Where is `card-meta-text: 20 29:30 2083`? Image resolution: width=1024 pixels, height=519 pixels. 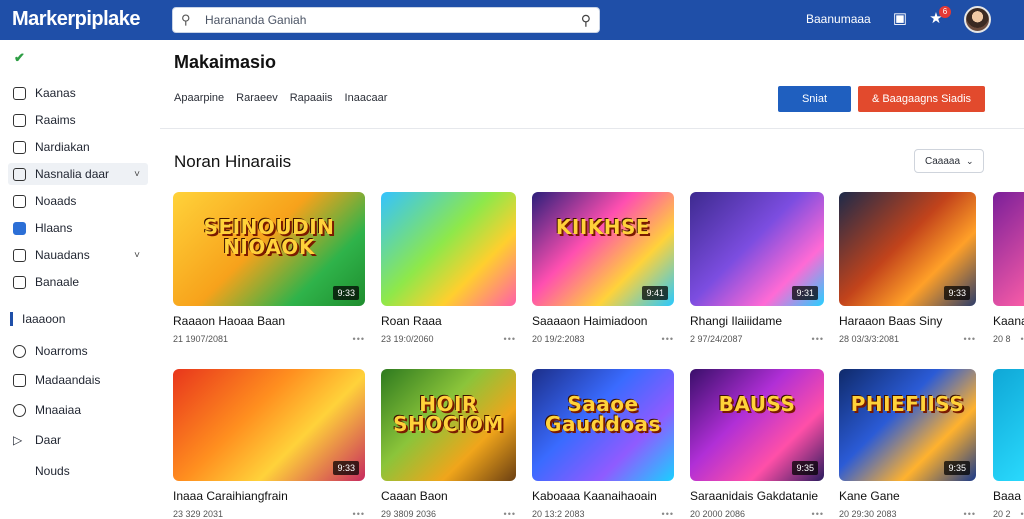 card-meta-text: 20 29:30 2083 is located at coordinates (868, 514).